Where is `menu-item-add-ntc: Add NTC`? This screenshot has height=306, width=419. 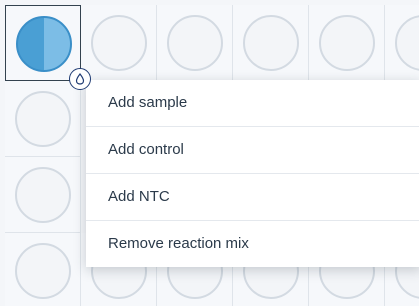 menu-item-add-ntc: Add NTC is located at coordinates (252, 197).